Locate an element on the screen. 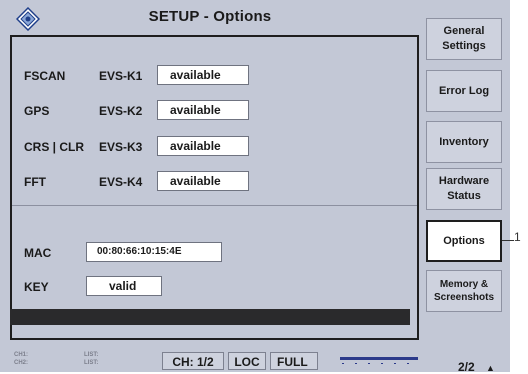  option-label-fscan: FSCAN is located at coordinates (45, 76).